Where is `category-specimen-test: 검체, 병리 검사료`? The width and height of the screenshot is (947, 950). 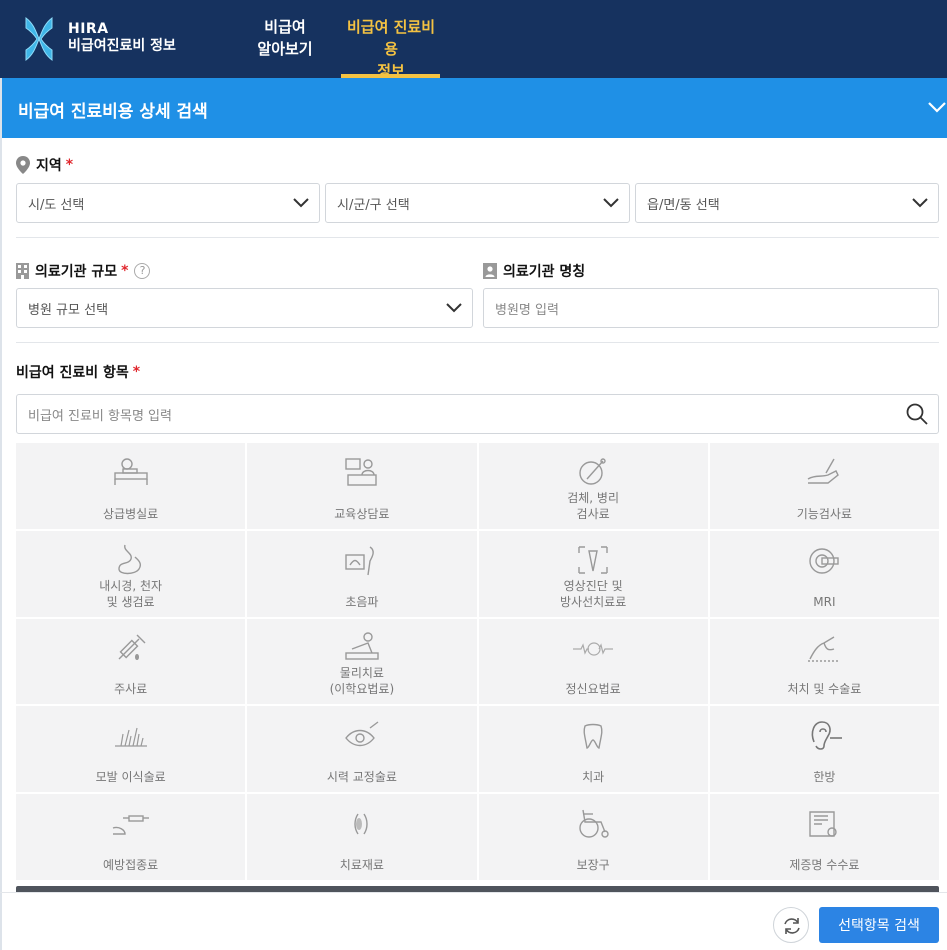
category-specimen-test: 검체, 병리 검사료 is located at coordinates (593, 486).